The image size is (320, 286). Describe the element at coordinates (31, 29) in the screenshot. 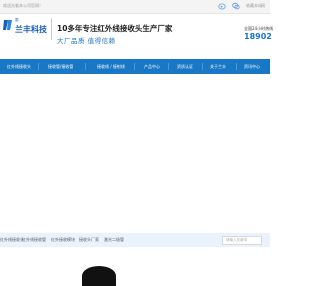

I see `logo-text: 兰丰科技` at that location.